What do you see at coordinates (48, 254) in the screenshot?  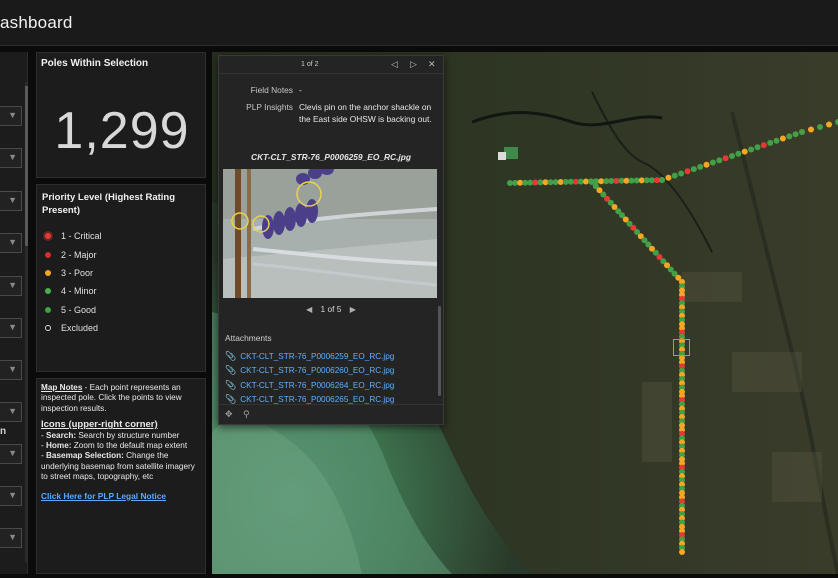 I see `major-dot-icon` at bounding box center [48, 254].